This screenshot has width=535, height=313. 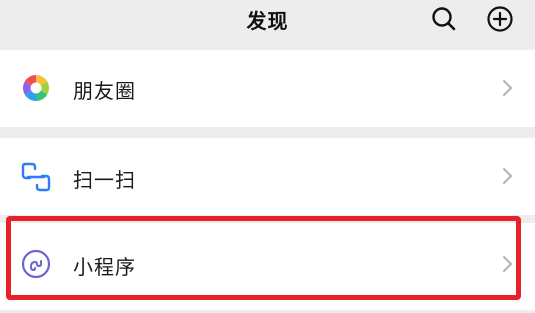 I want to click on menu-item-label: 朋友圈, so click(x=104, y=91).